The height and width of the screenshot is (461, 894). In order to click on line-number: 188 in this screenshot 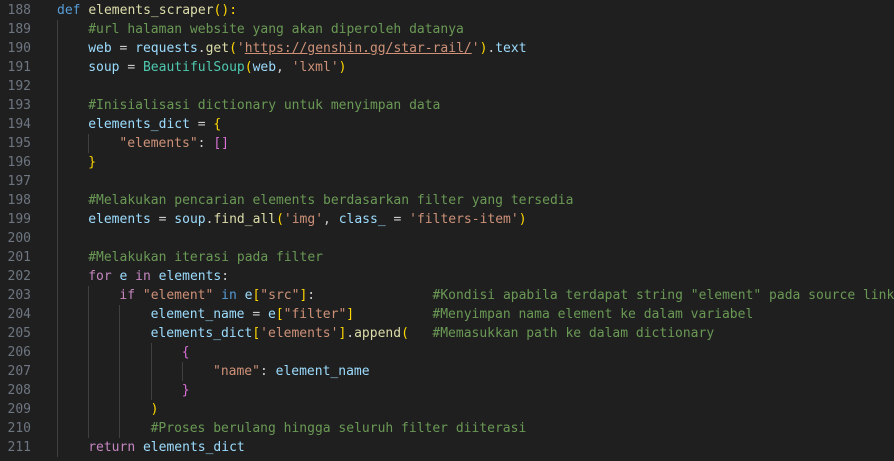, I will do `click(19, 10)`.